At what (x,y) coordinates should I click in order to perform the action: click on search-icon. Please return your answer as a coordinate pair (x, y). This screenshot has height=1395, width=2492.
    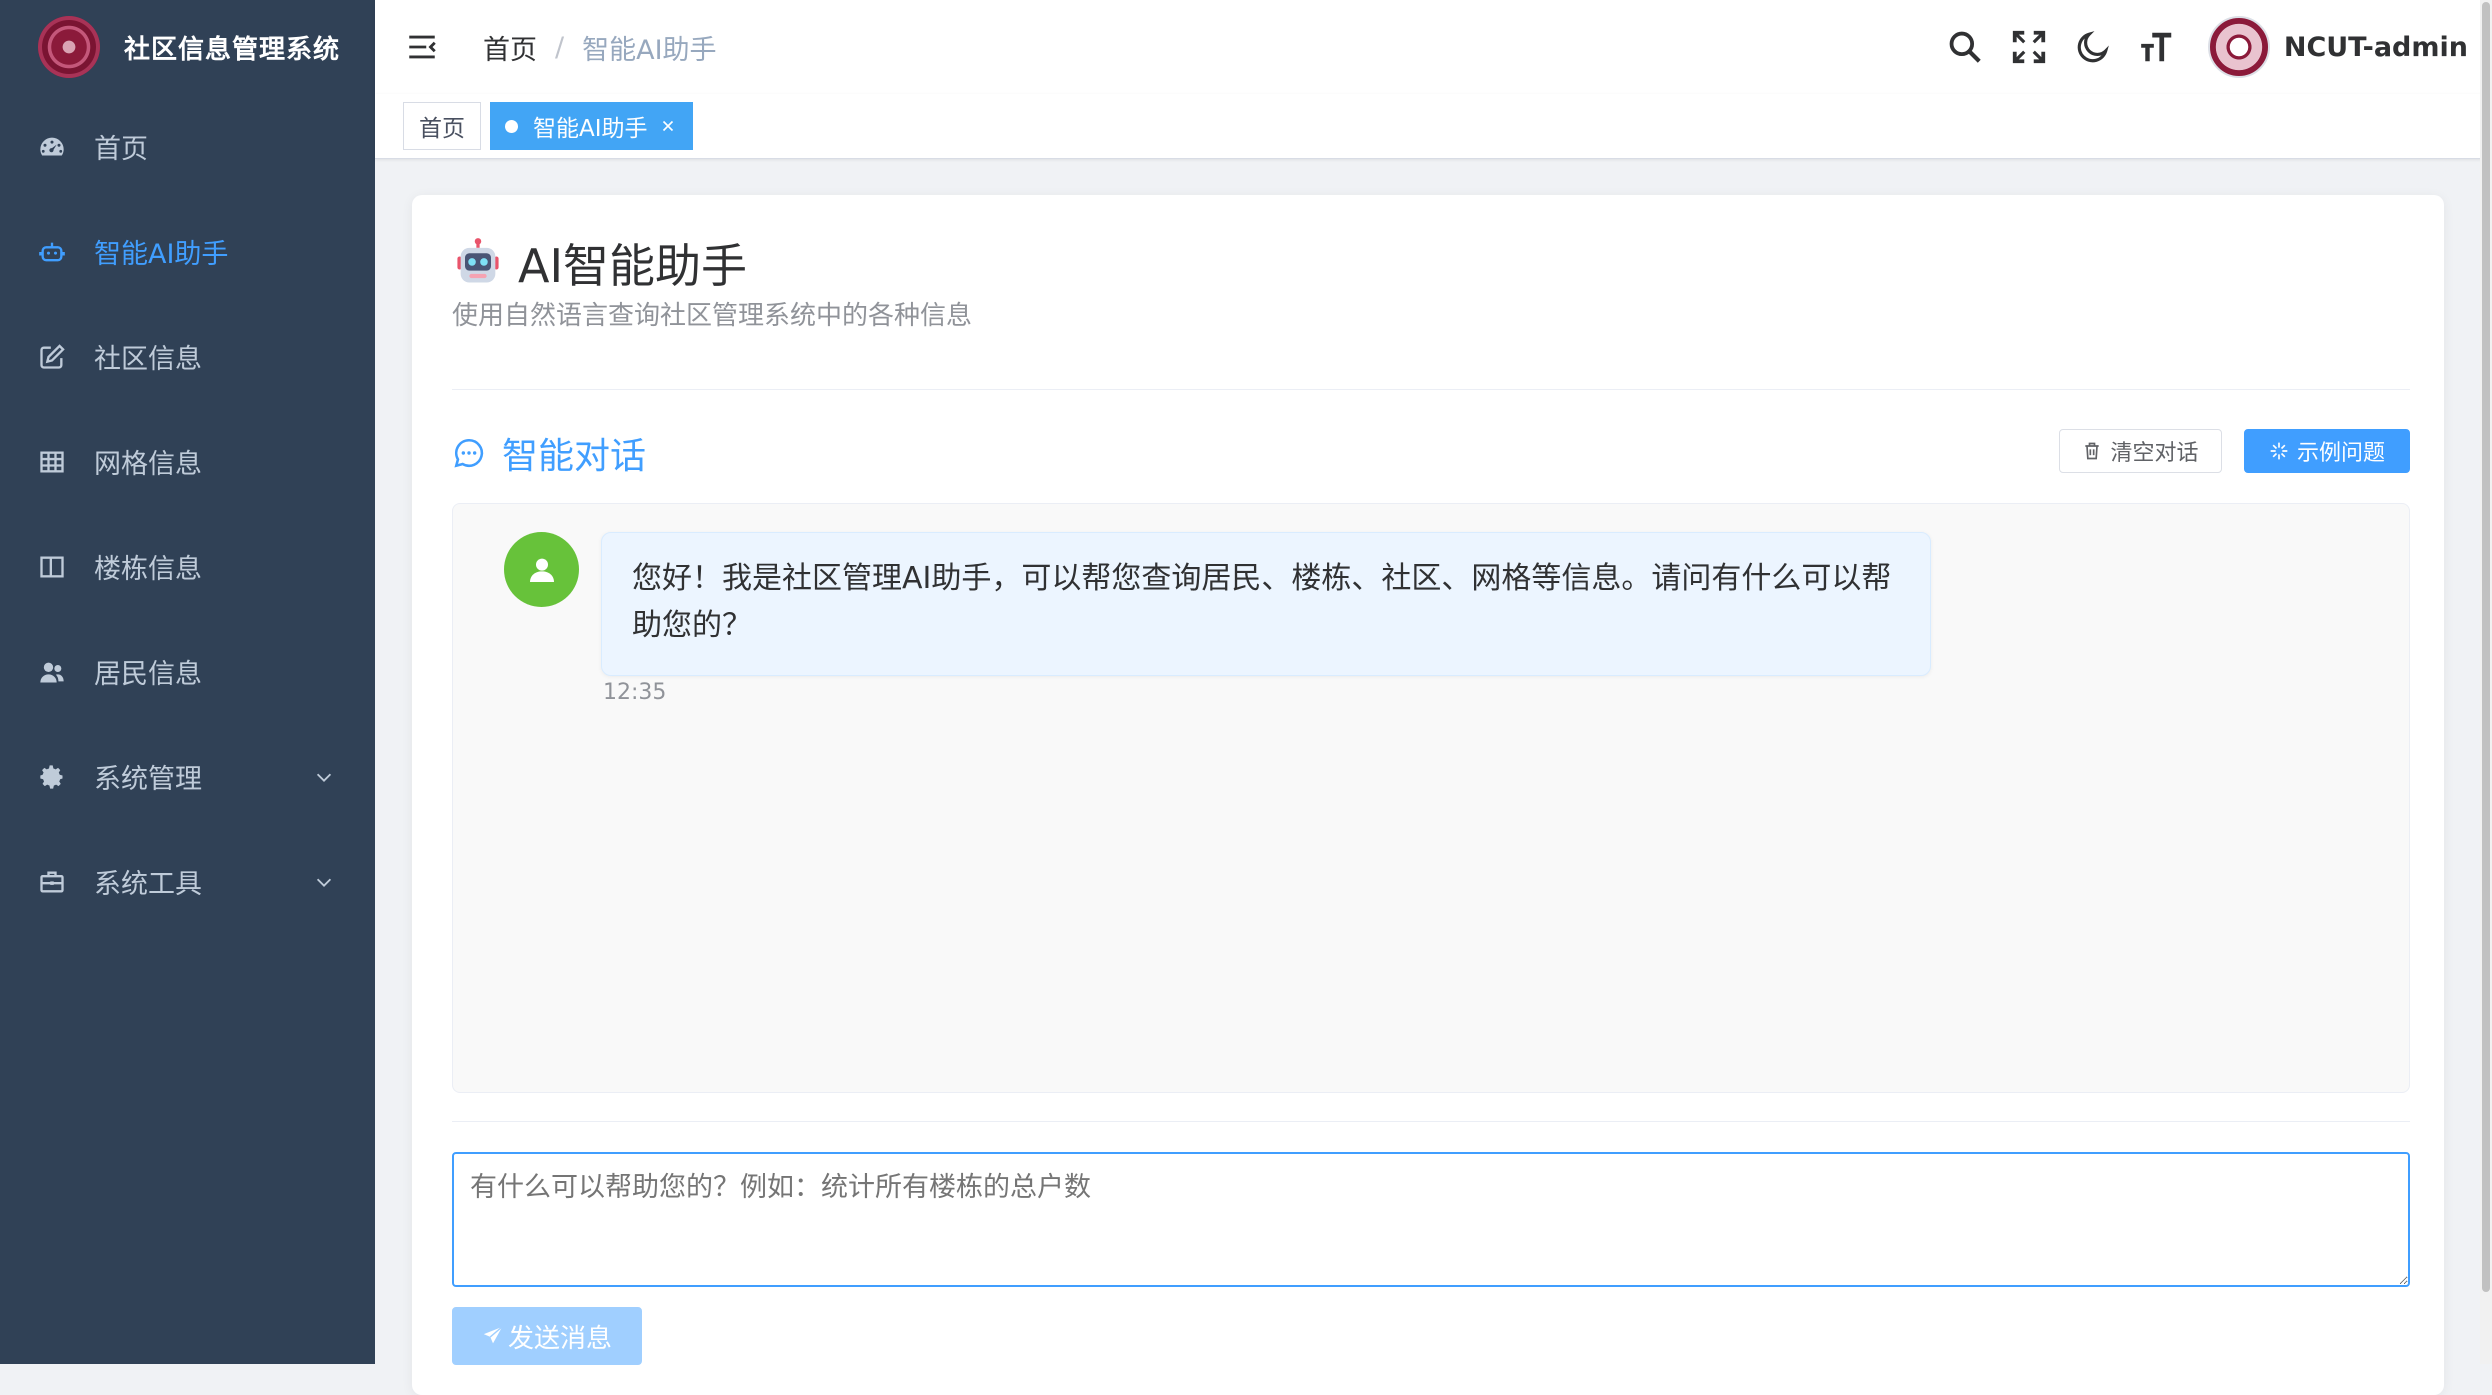
    Looking at the image, I should click on (1965, 47).